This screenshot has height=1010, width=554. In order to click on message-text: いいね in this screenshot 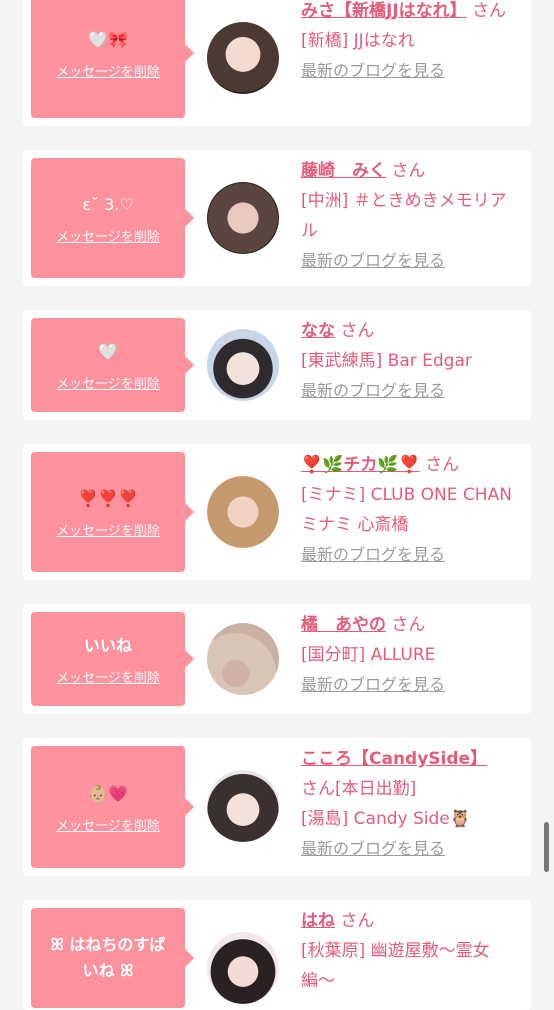, I will do `click(107, 645)`.